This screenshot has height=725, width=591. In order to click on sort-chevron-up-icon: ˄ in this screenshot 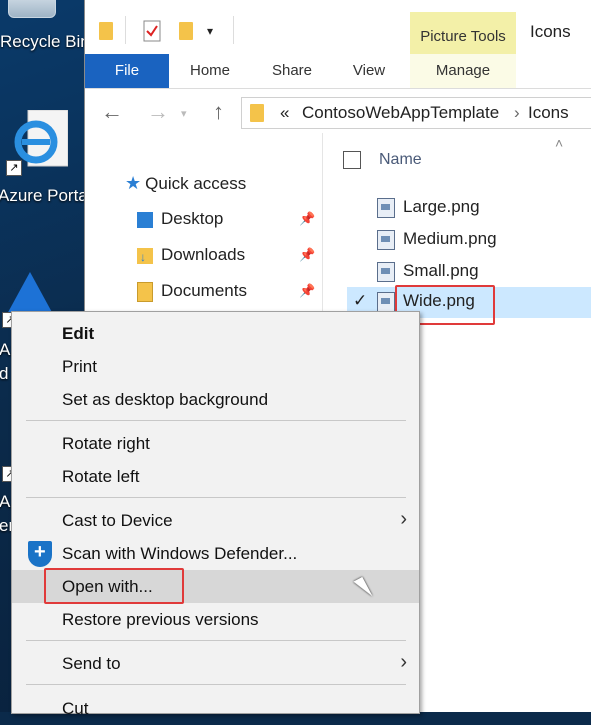, I will do `click(559, 143)`.